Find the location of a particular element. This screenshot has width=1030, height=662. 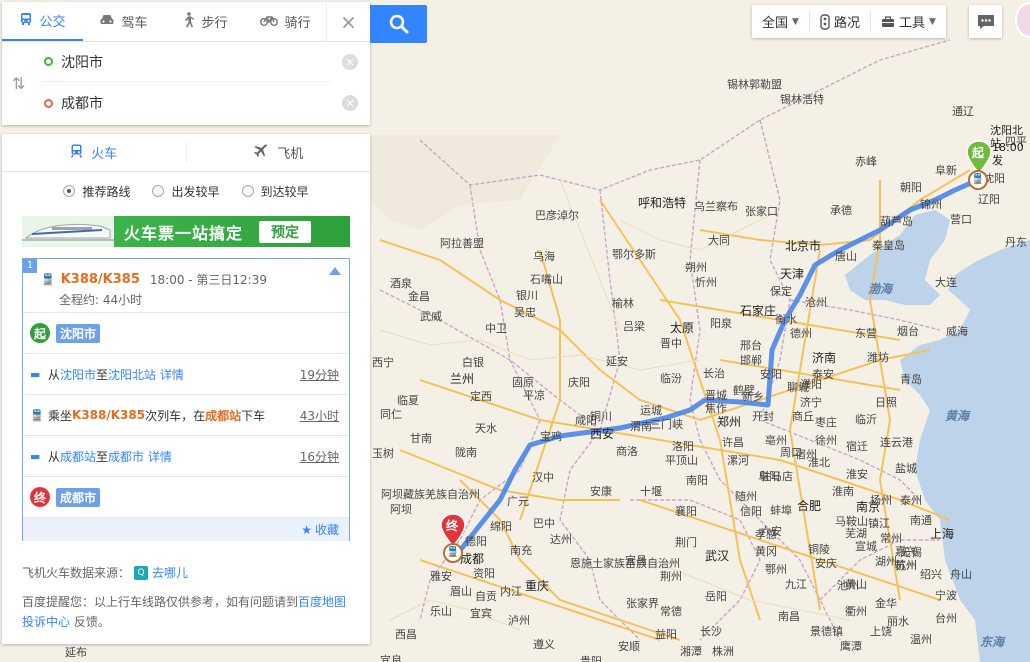

city-label: 濮阳 is located at coordinates (811, 384).